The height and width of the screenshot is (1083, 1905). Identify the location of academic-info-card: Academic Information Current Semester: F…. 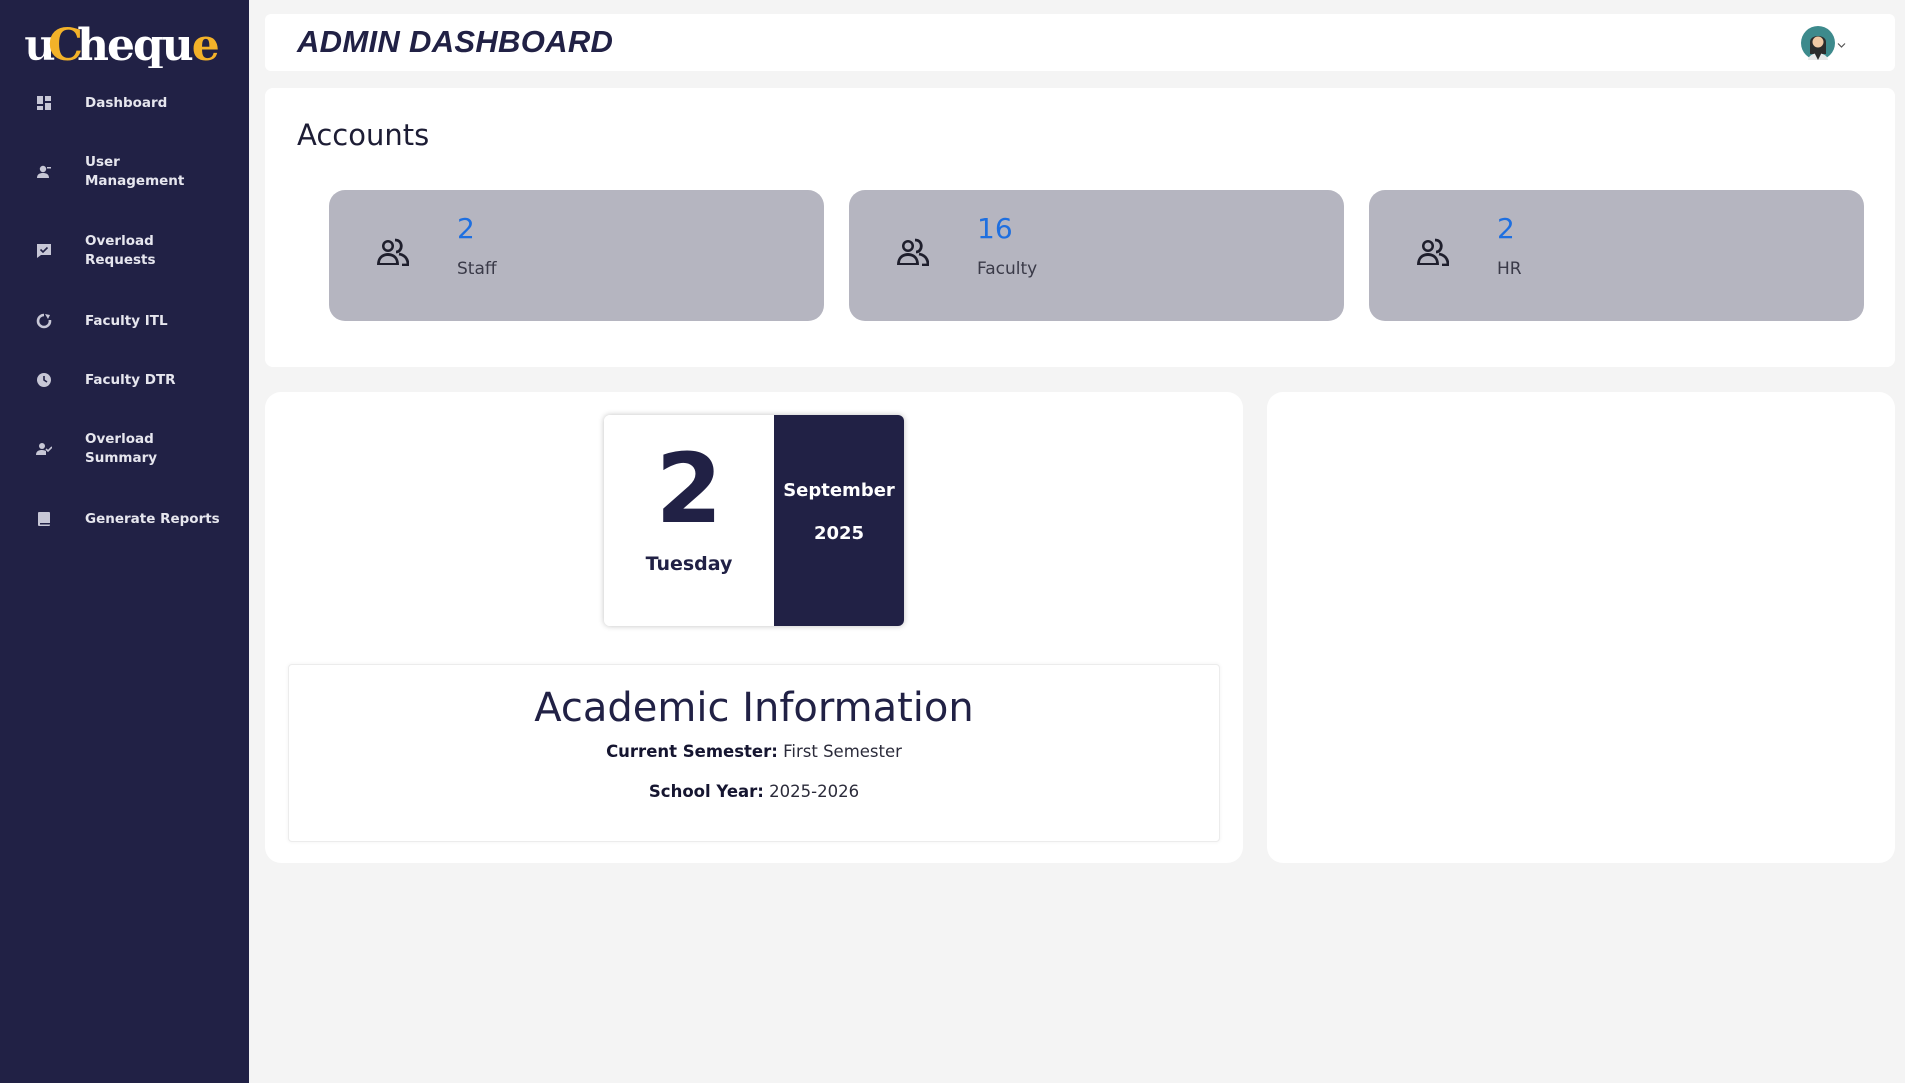
(754, 753).